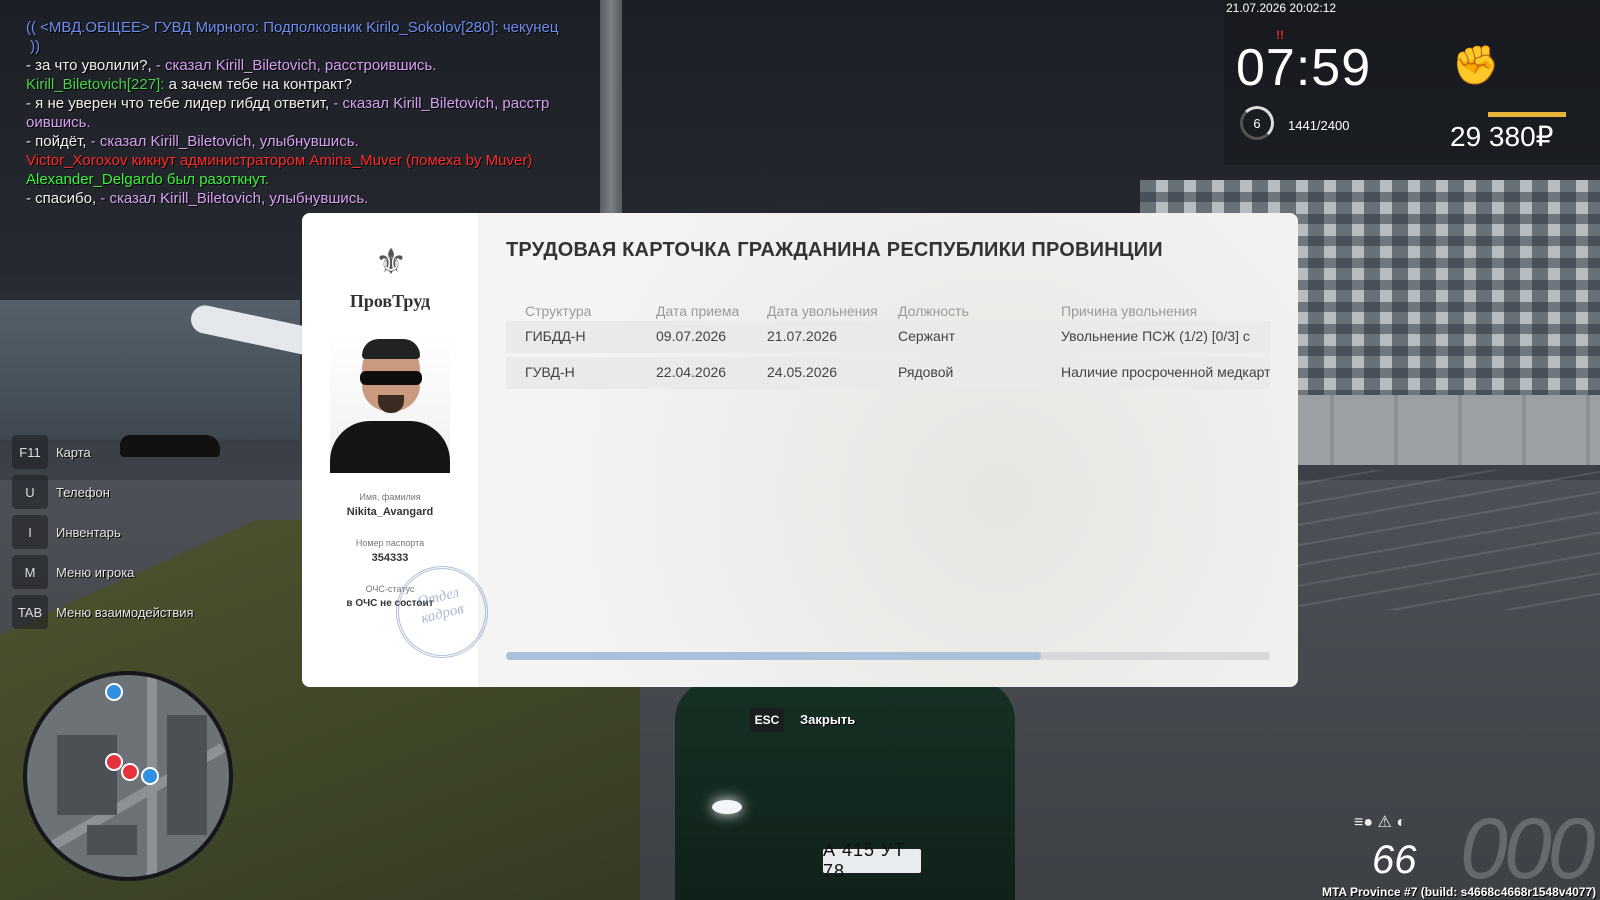 This screenshot has height=900, width=1600. What do you see at coordinates (390, 512) in the screenshot?
I see `player-name: Nikita_Avangard` at bounding box center [390, 512].